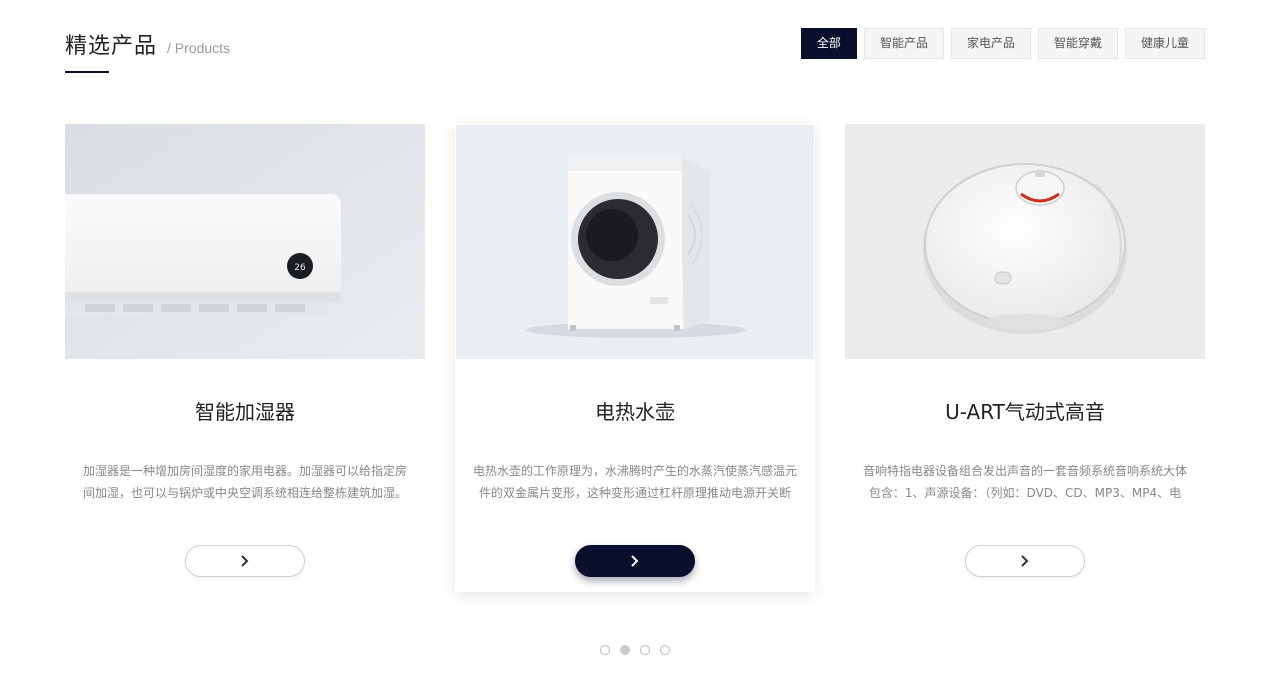 The width and height of the screenshot is (1276, 689). I want to click on washing-machine-image, so click(635, 242).